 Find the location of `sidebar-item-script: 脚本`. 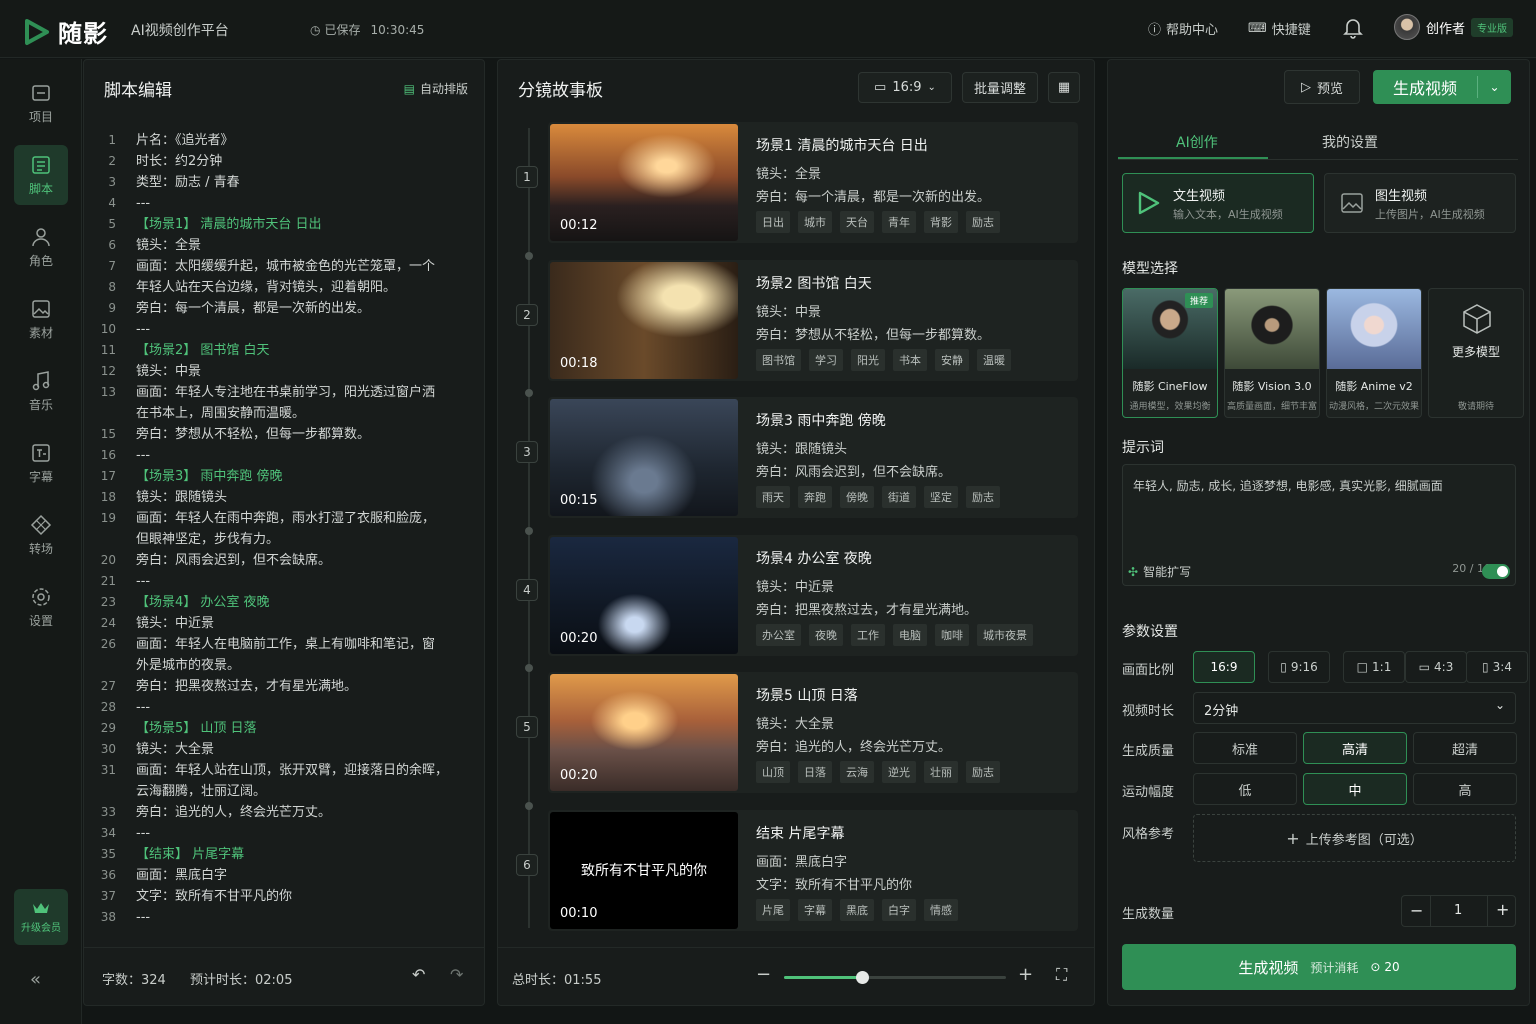

sidebar-item-script: 脚本 is located at coordinates (41, 175).